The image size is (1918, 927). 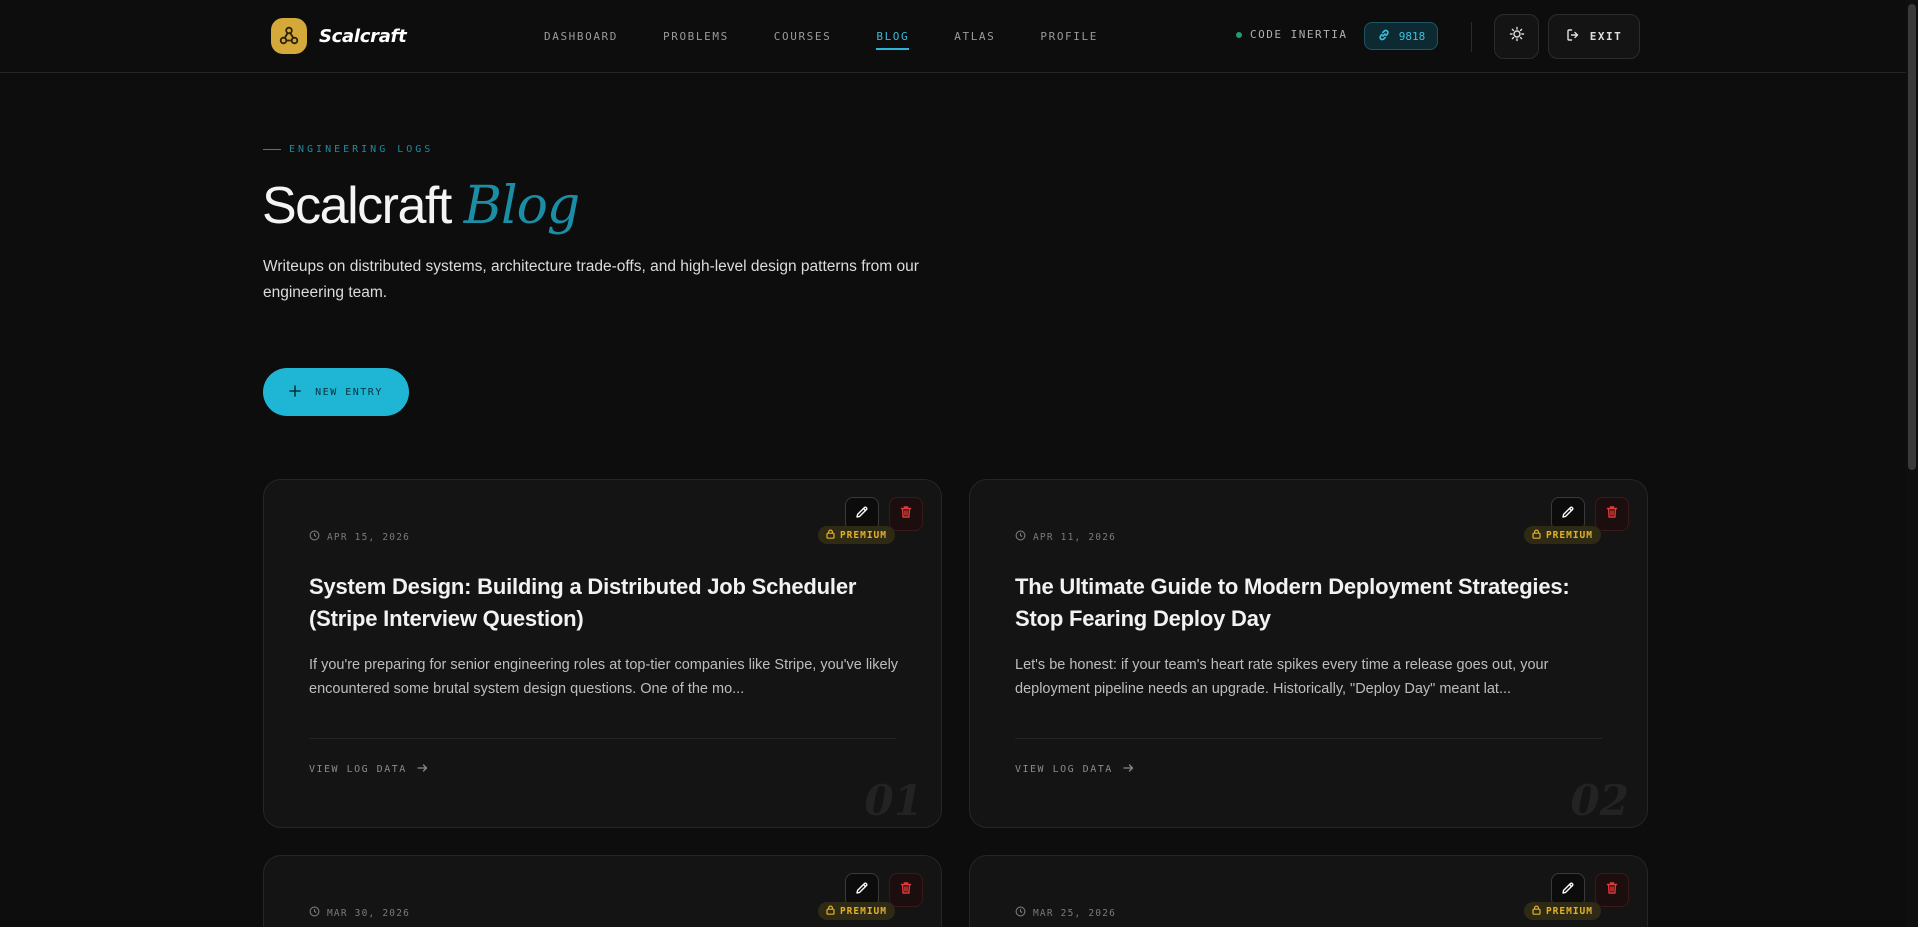 I want to click on exit-button: EXIT, so click(x=1594, y=36).